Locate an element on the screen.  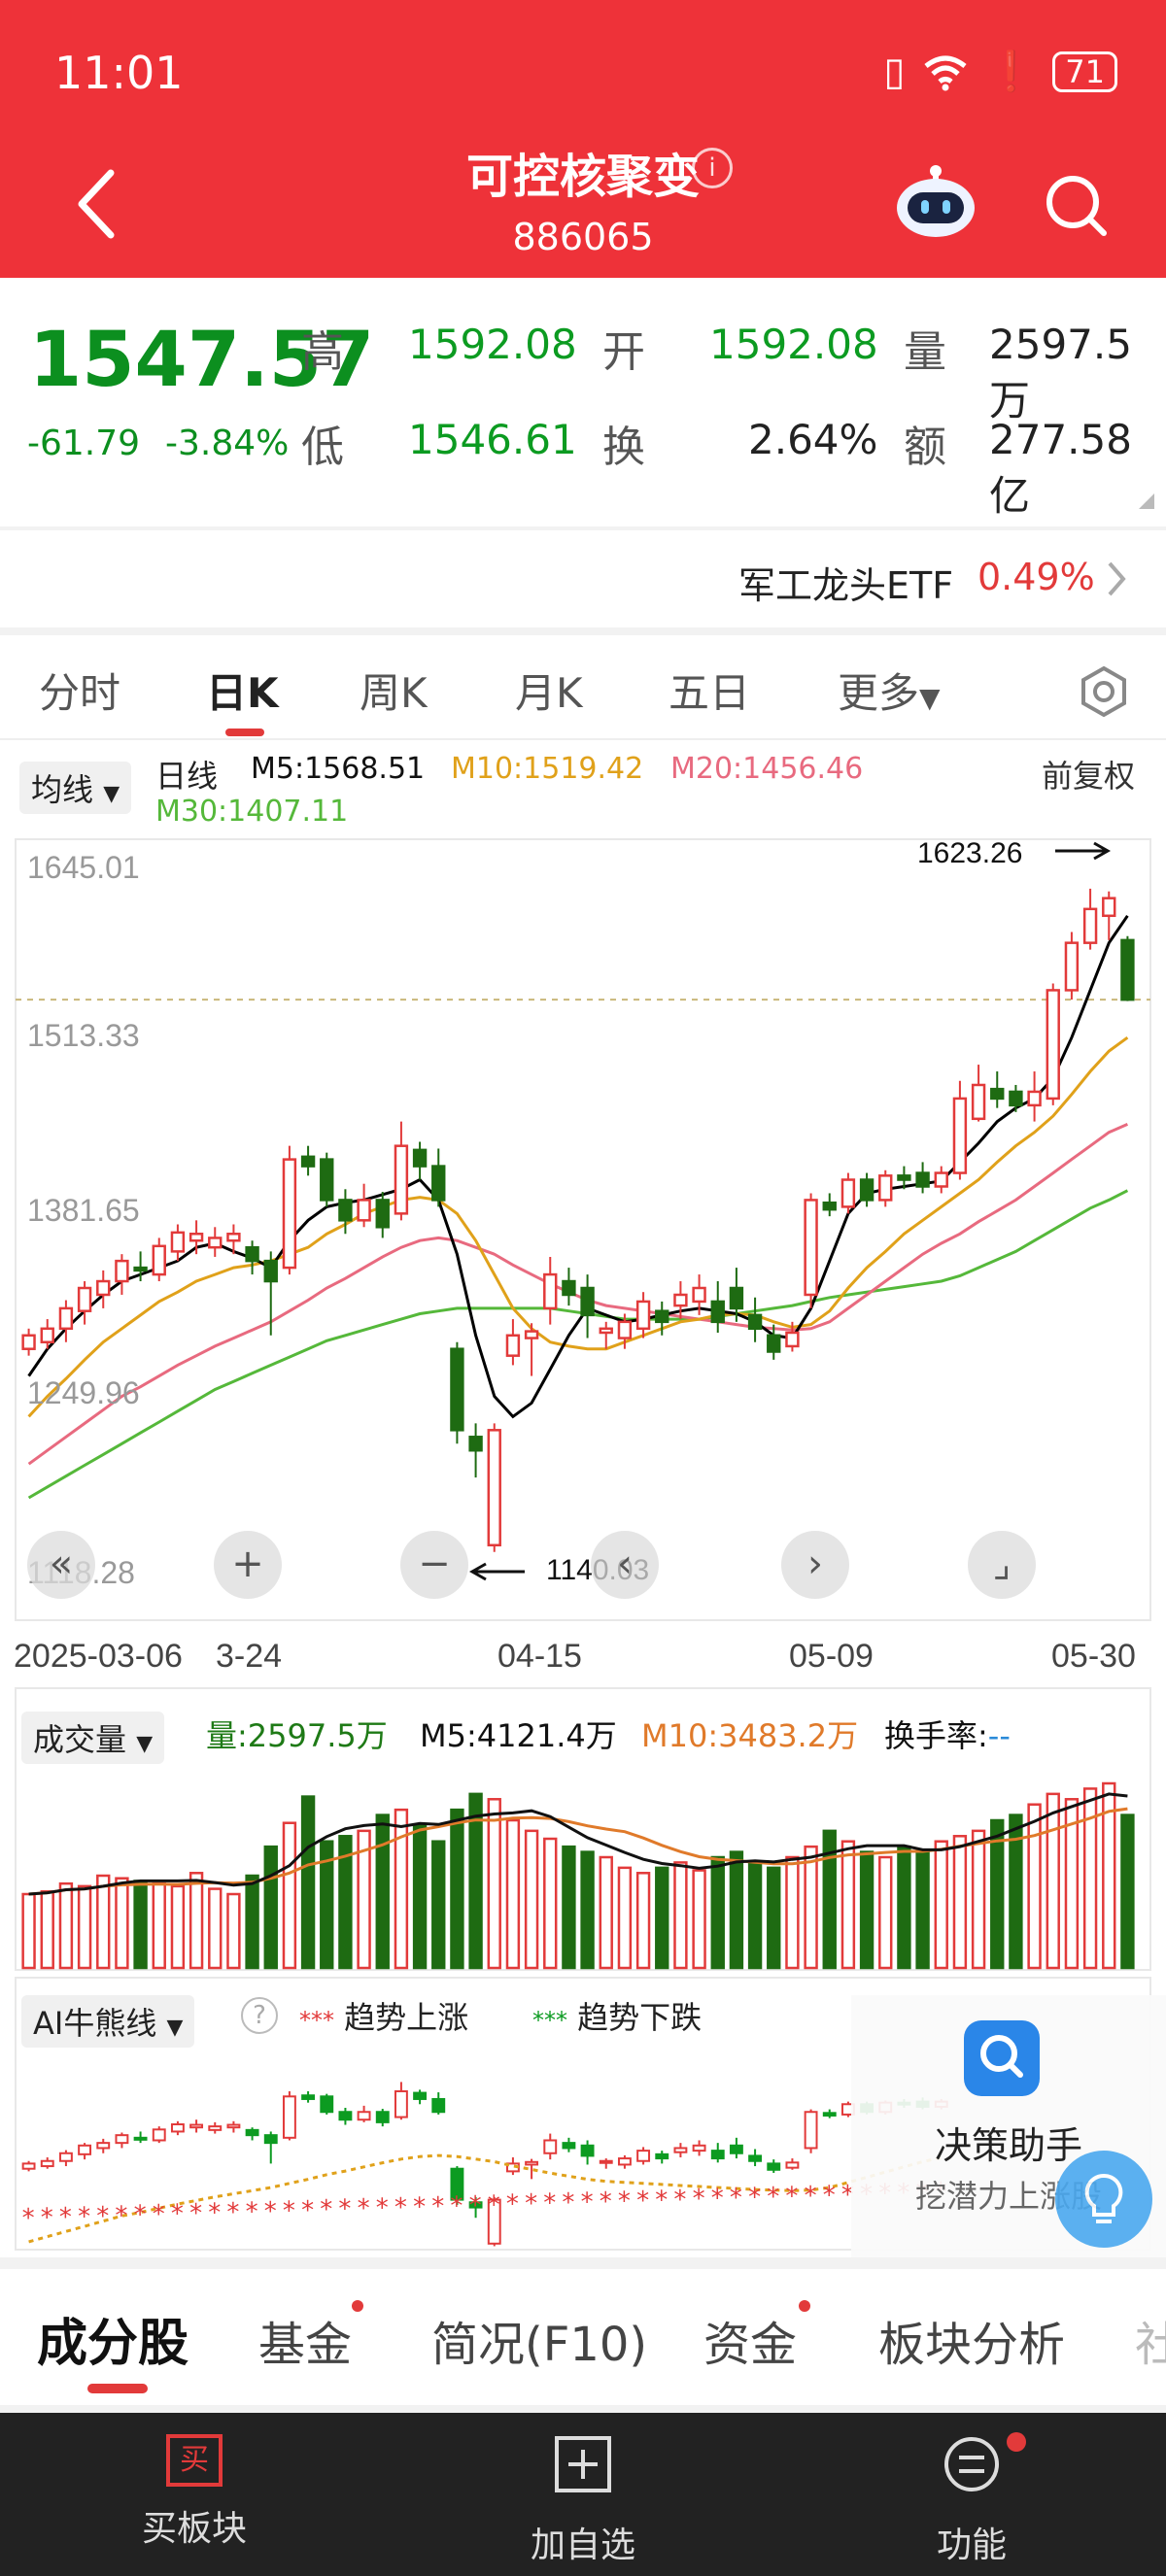
tab-more: 更多▼ is located at coordinates (889, 690).